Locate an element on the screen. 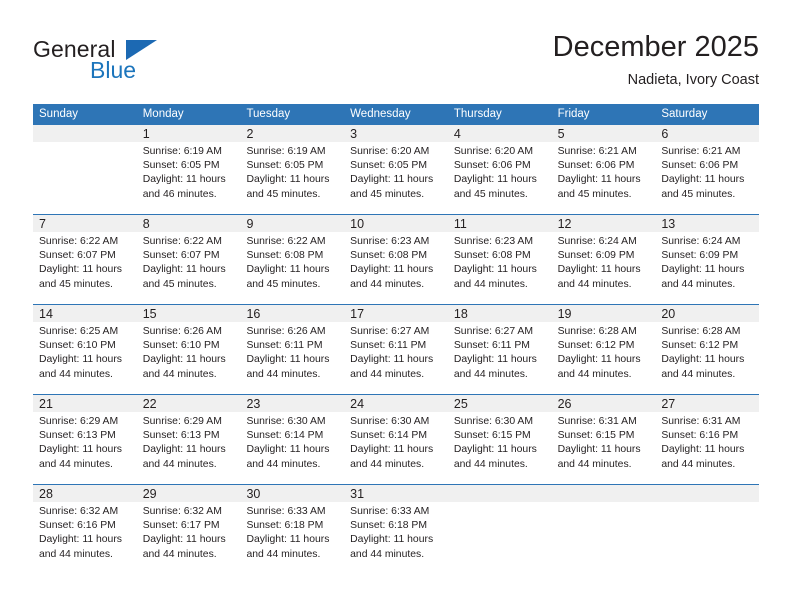 The width and height of the screenshot is (792, 612). day-number: 18 is located at coordinates (460, 314).